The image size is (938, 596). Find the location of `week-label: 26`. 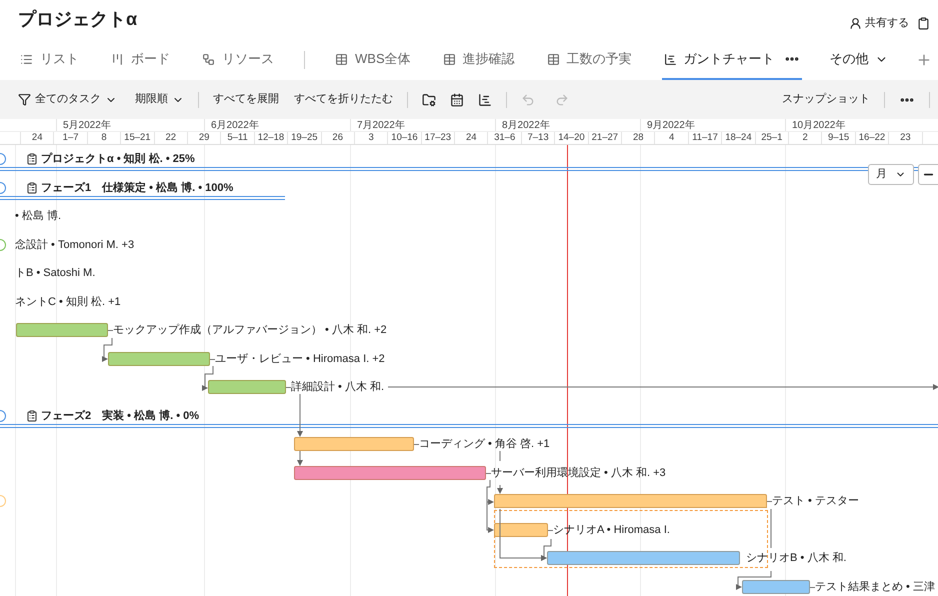

week-label: 26 is located at coordinates (337, 138).